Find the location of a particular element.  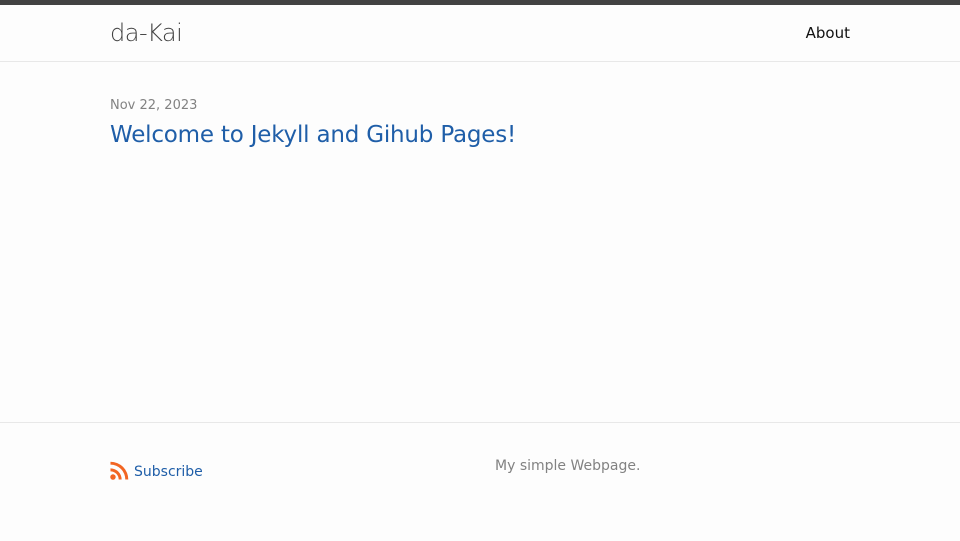

rss-icon is located at coordinates (119, 470).